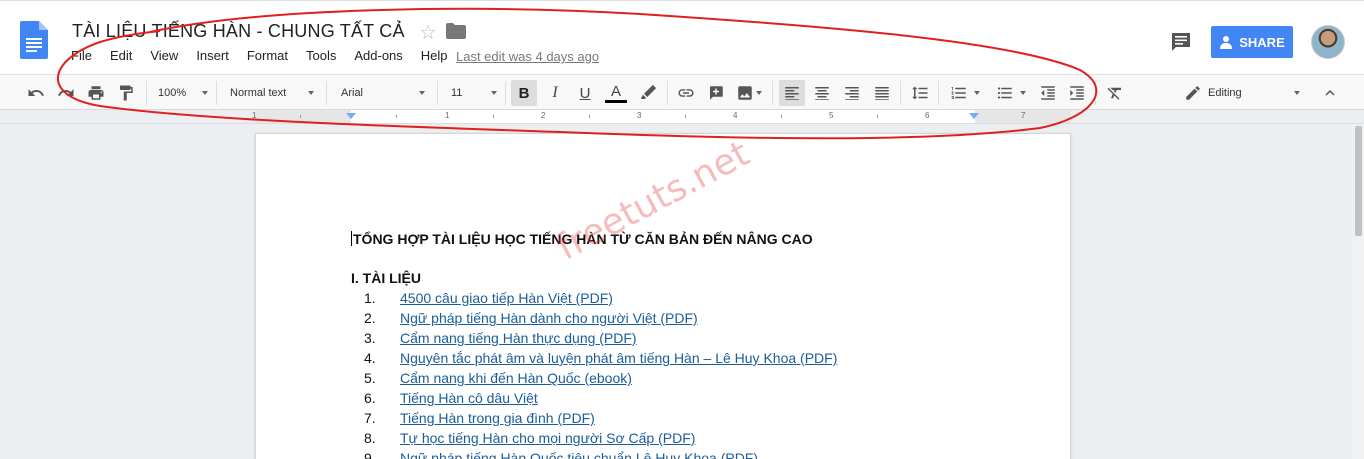 The image size is (1364, 459). Describe the element at coordinates (749, 93) in the screenshot. I see `insert-image-icon` at that location.